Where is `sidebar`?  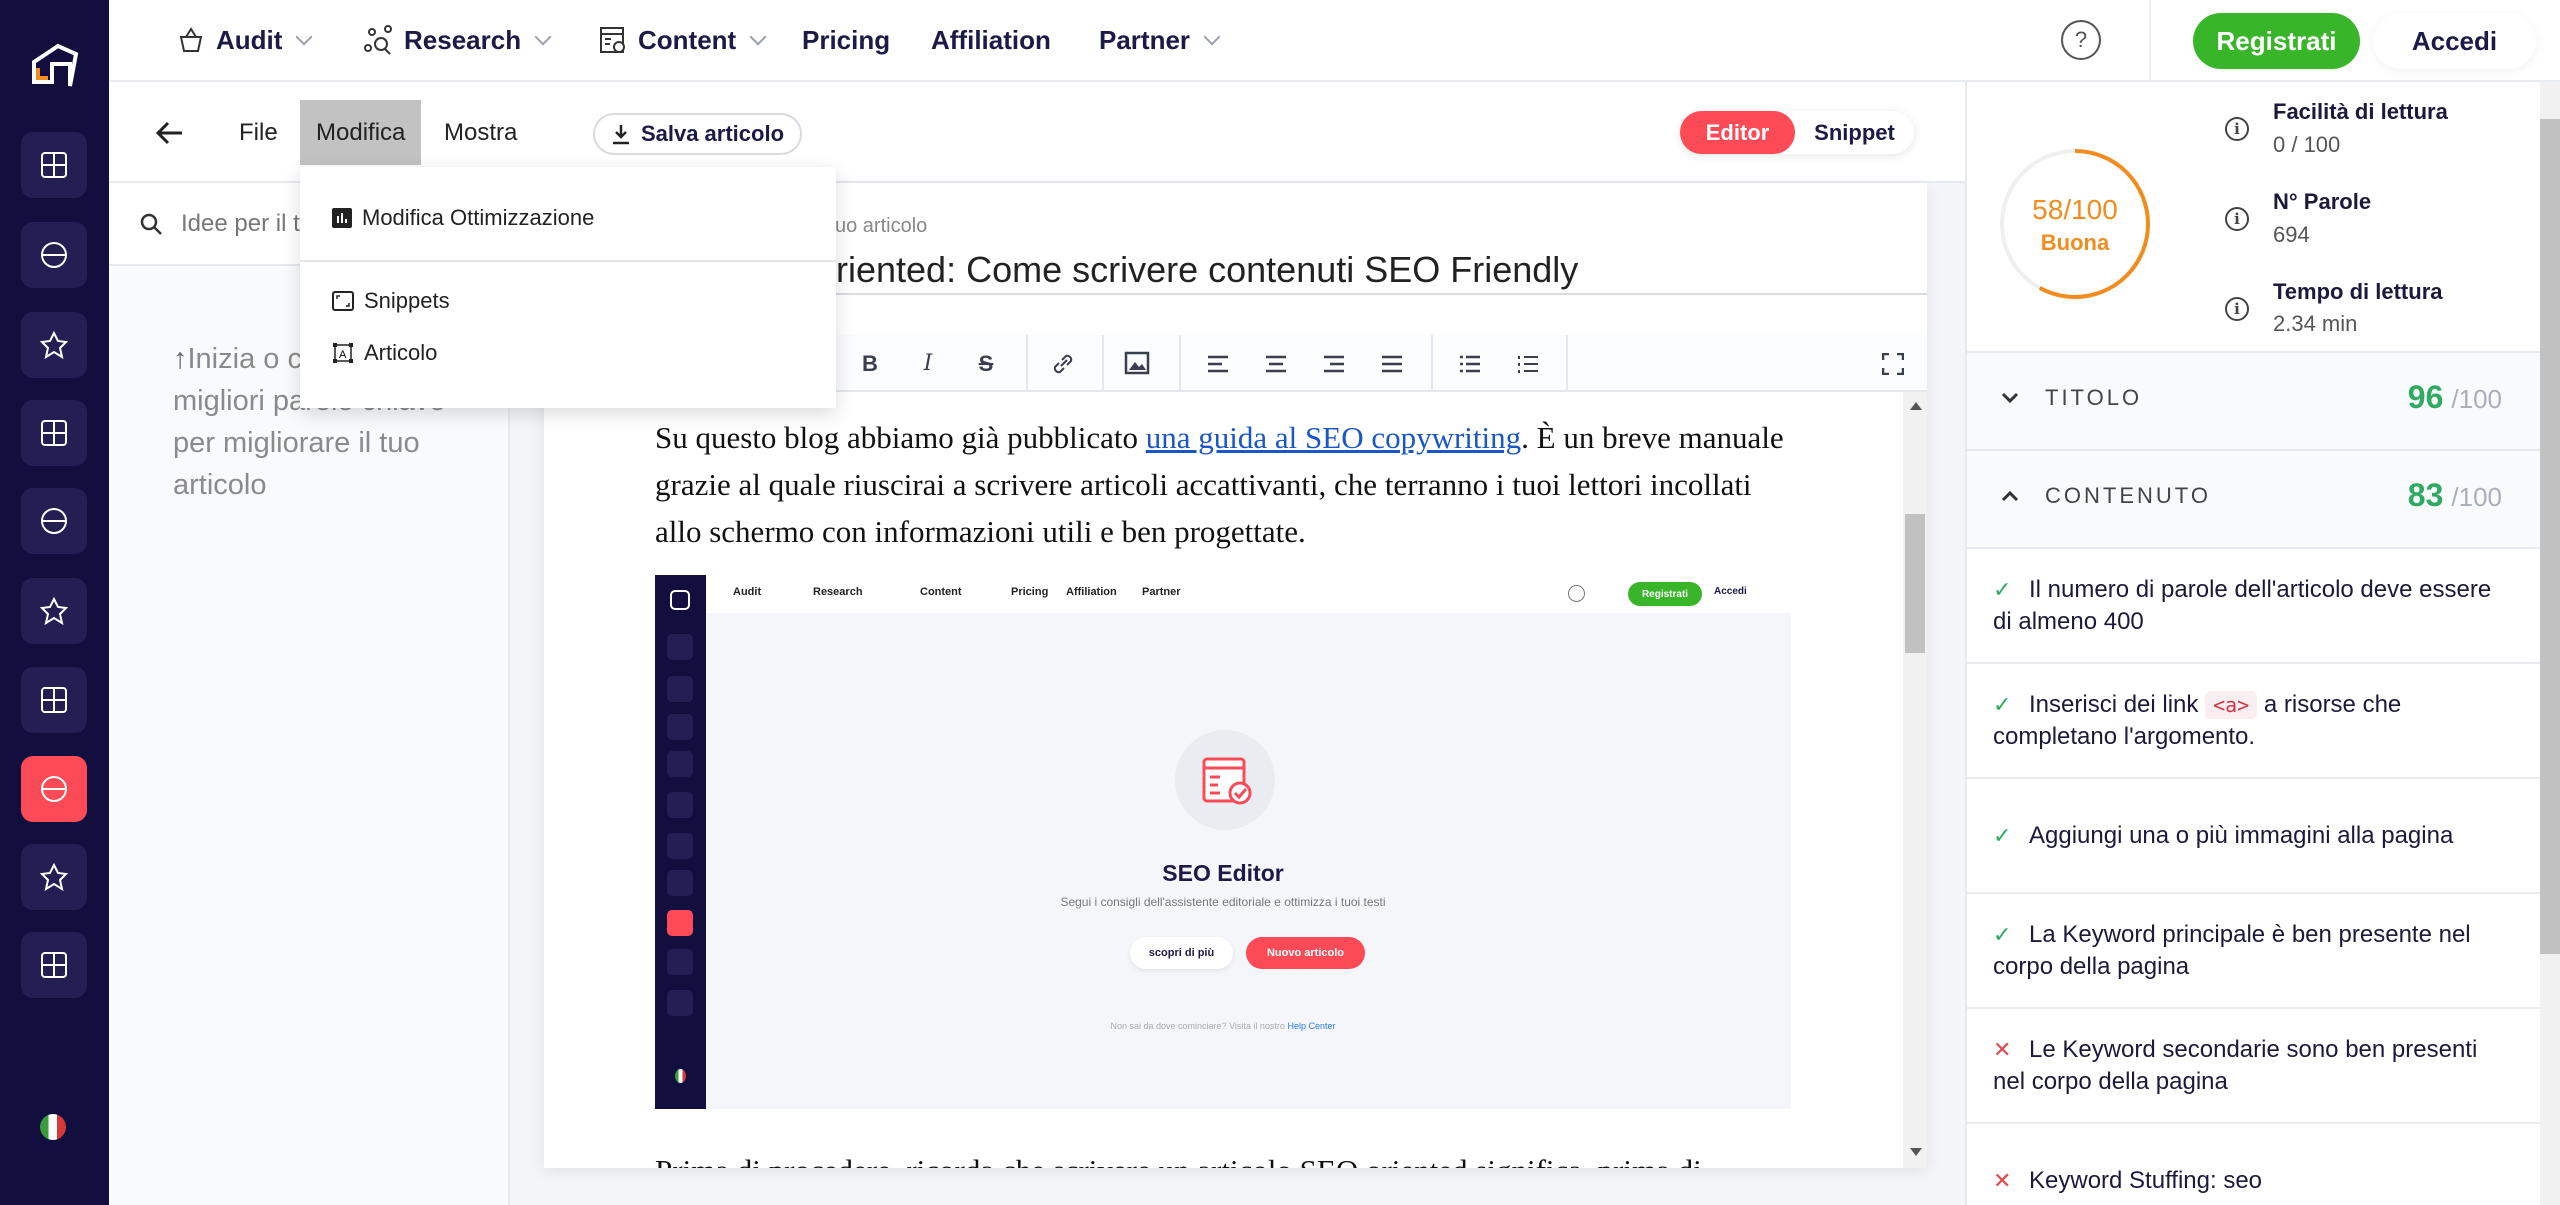 sidebar is located at coordinates (54, 602).